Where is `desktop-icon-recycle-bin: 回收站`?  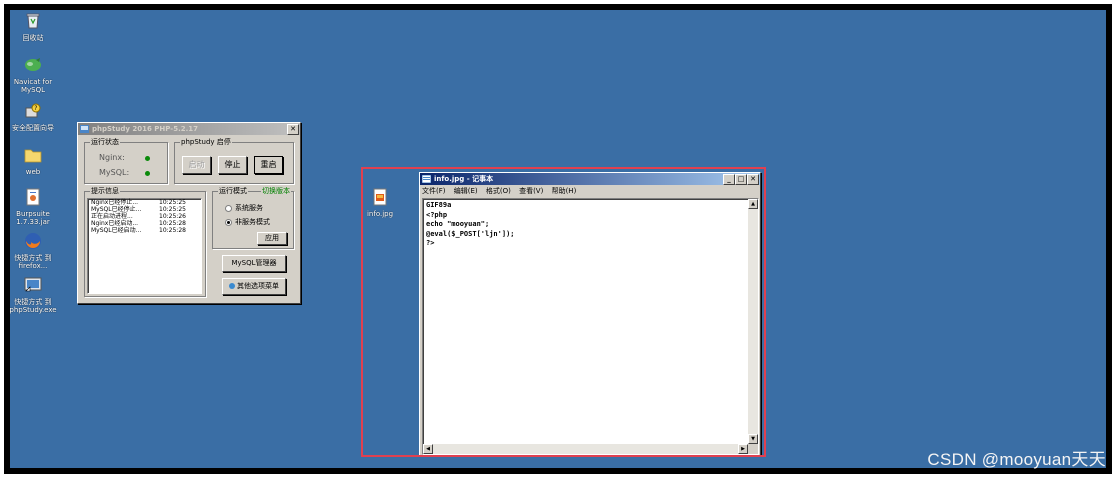
desktop-icon-recycle-bin: 回收站 is located at coordinates (34, 27).